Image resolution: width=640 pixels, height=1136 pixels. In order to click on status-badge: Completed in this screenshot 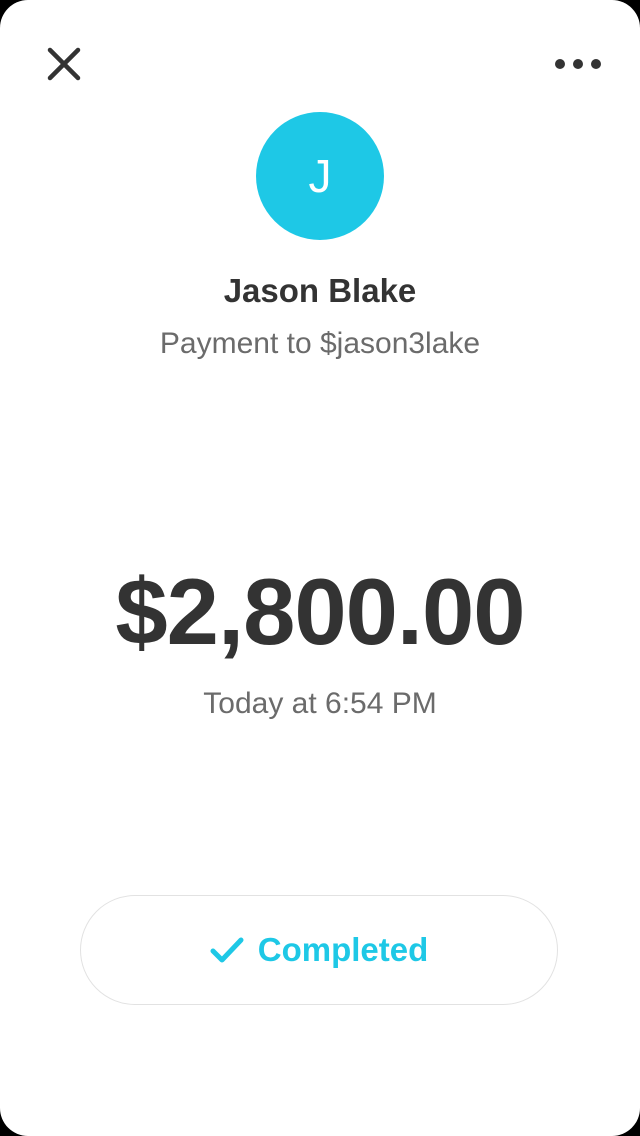, I will do `click(319, 950)`.